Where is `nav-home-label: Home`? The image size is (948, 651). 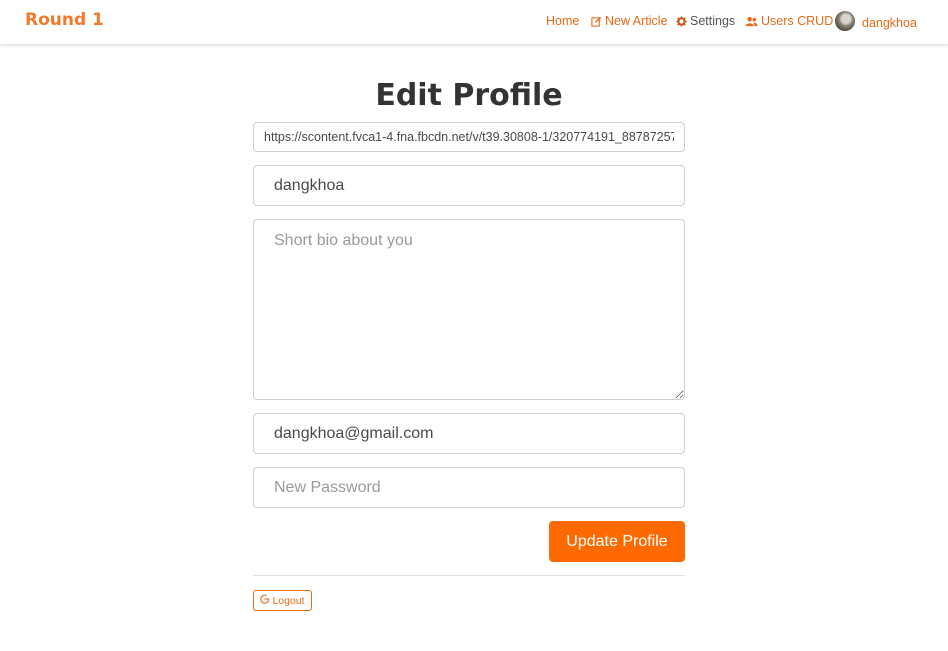
nav-home-label: Home is located at coordinates (563, 21).